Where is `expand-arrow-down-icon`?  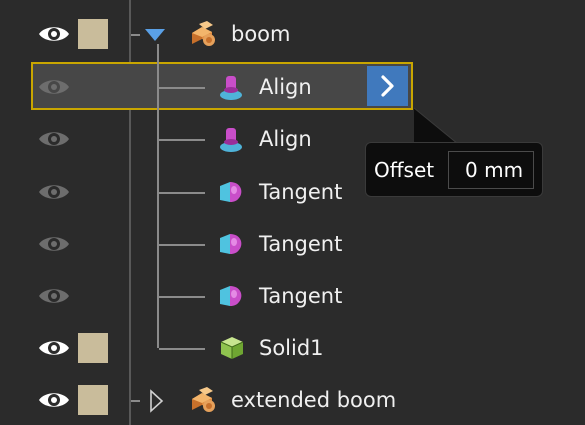 expand-arrow-down-icon is located at coordinates (155, 35).